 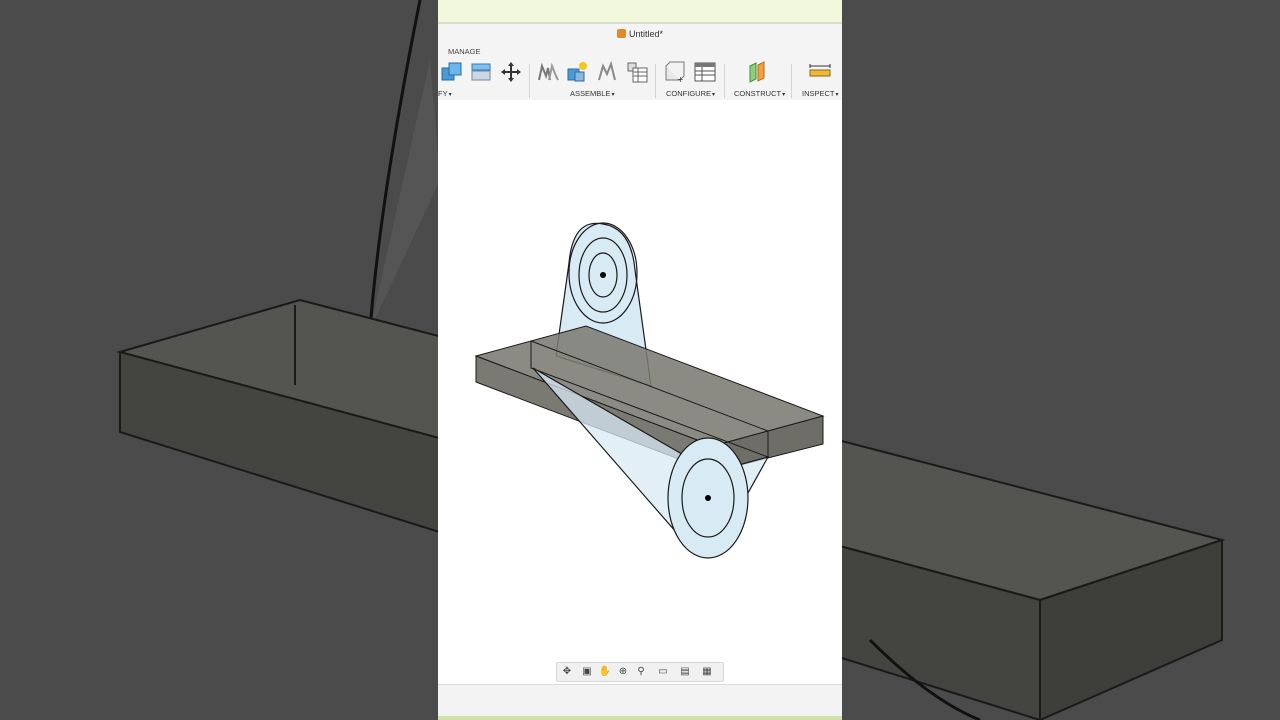 I want to click on configuration-table-icon, so click(x=705, y=72).